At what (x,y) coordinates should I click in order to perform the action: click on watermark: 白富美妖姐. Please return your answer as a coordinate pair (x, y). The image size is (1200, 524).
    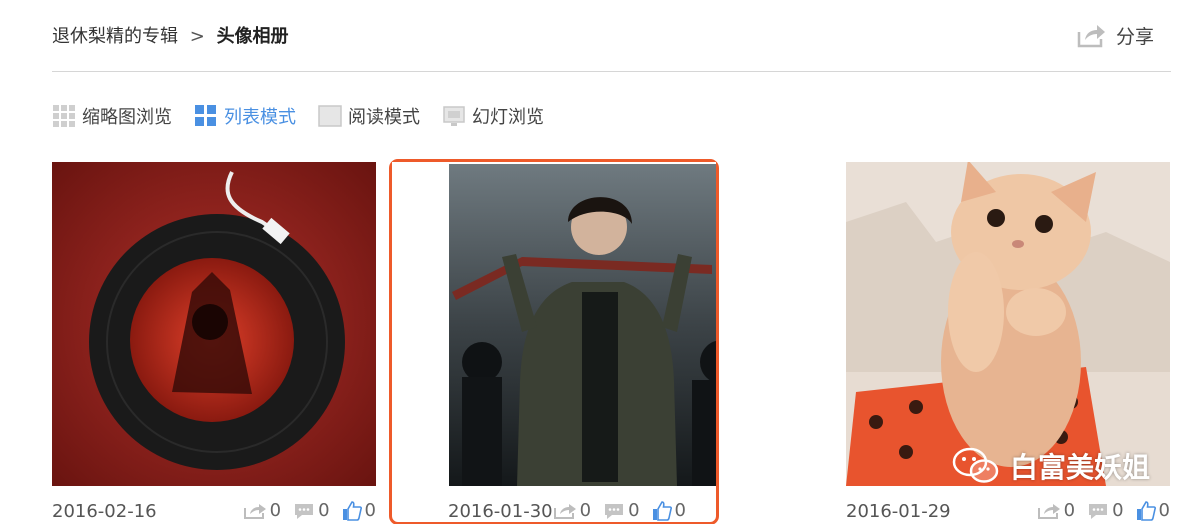
    Looking at the image, I should click on (1051, 466).